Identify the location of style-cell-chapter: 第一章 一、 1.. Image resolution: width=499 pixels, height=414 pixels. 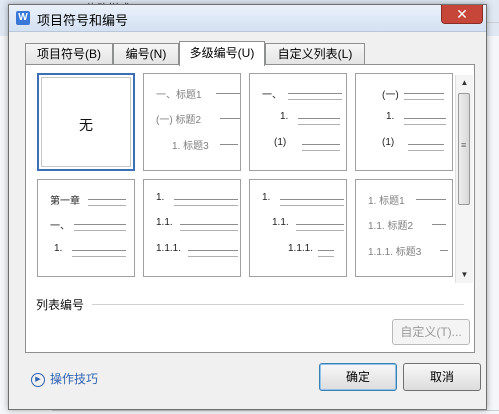
(86, 228).